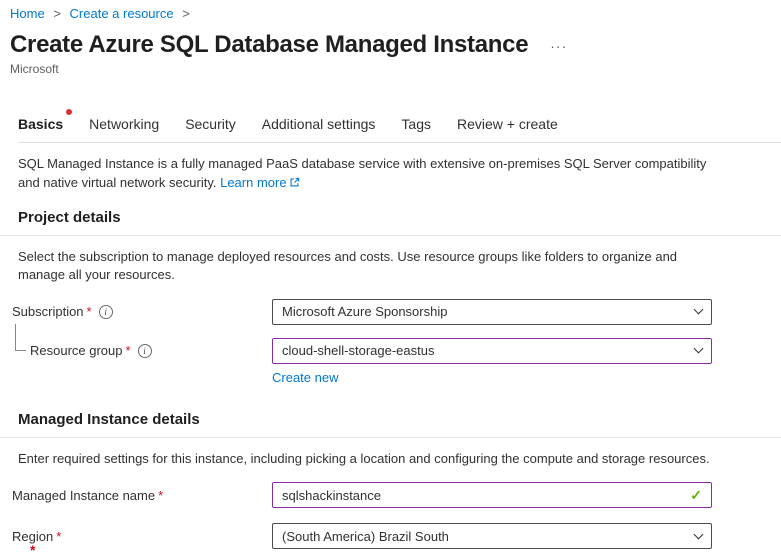  I want to click on instance-name-label: Managed Instance name *, so click(142, 495).